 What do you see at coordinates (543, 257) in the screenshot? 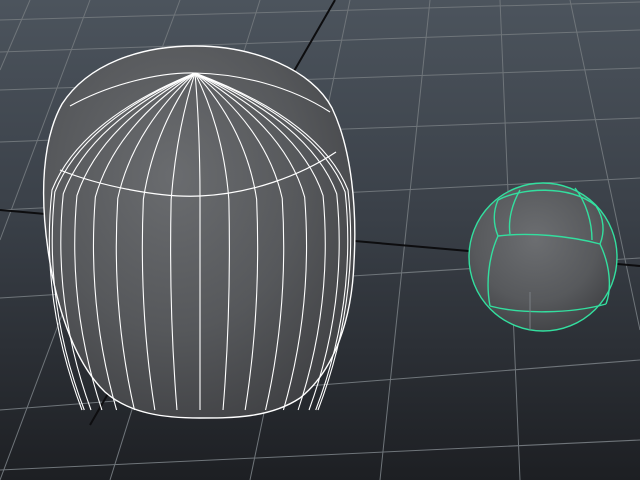
I see `sphere-mesh` at bounding box center [543, 257].